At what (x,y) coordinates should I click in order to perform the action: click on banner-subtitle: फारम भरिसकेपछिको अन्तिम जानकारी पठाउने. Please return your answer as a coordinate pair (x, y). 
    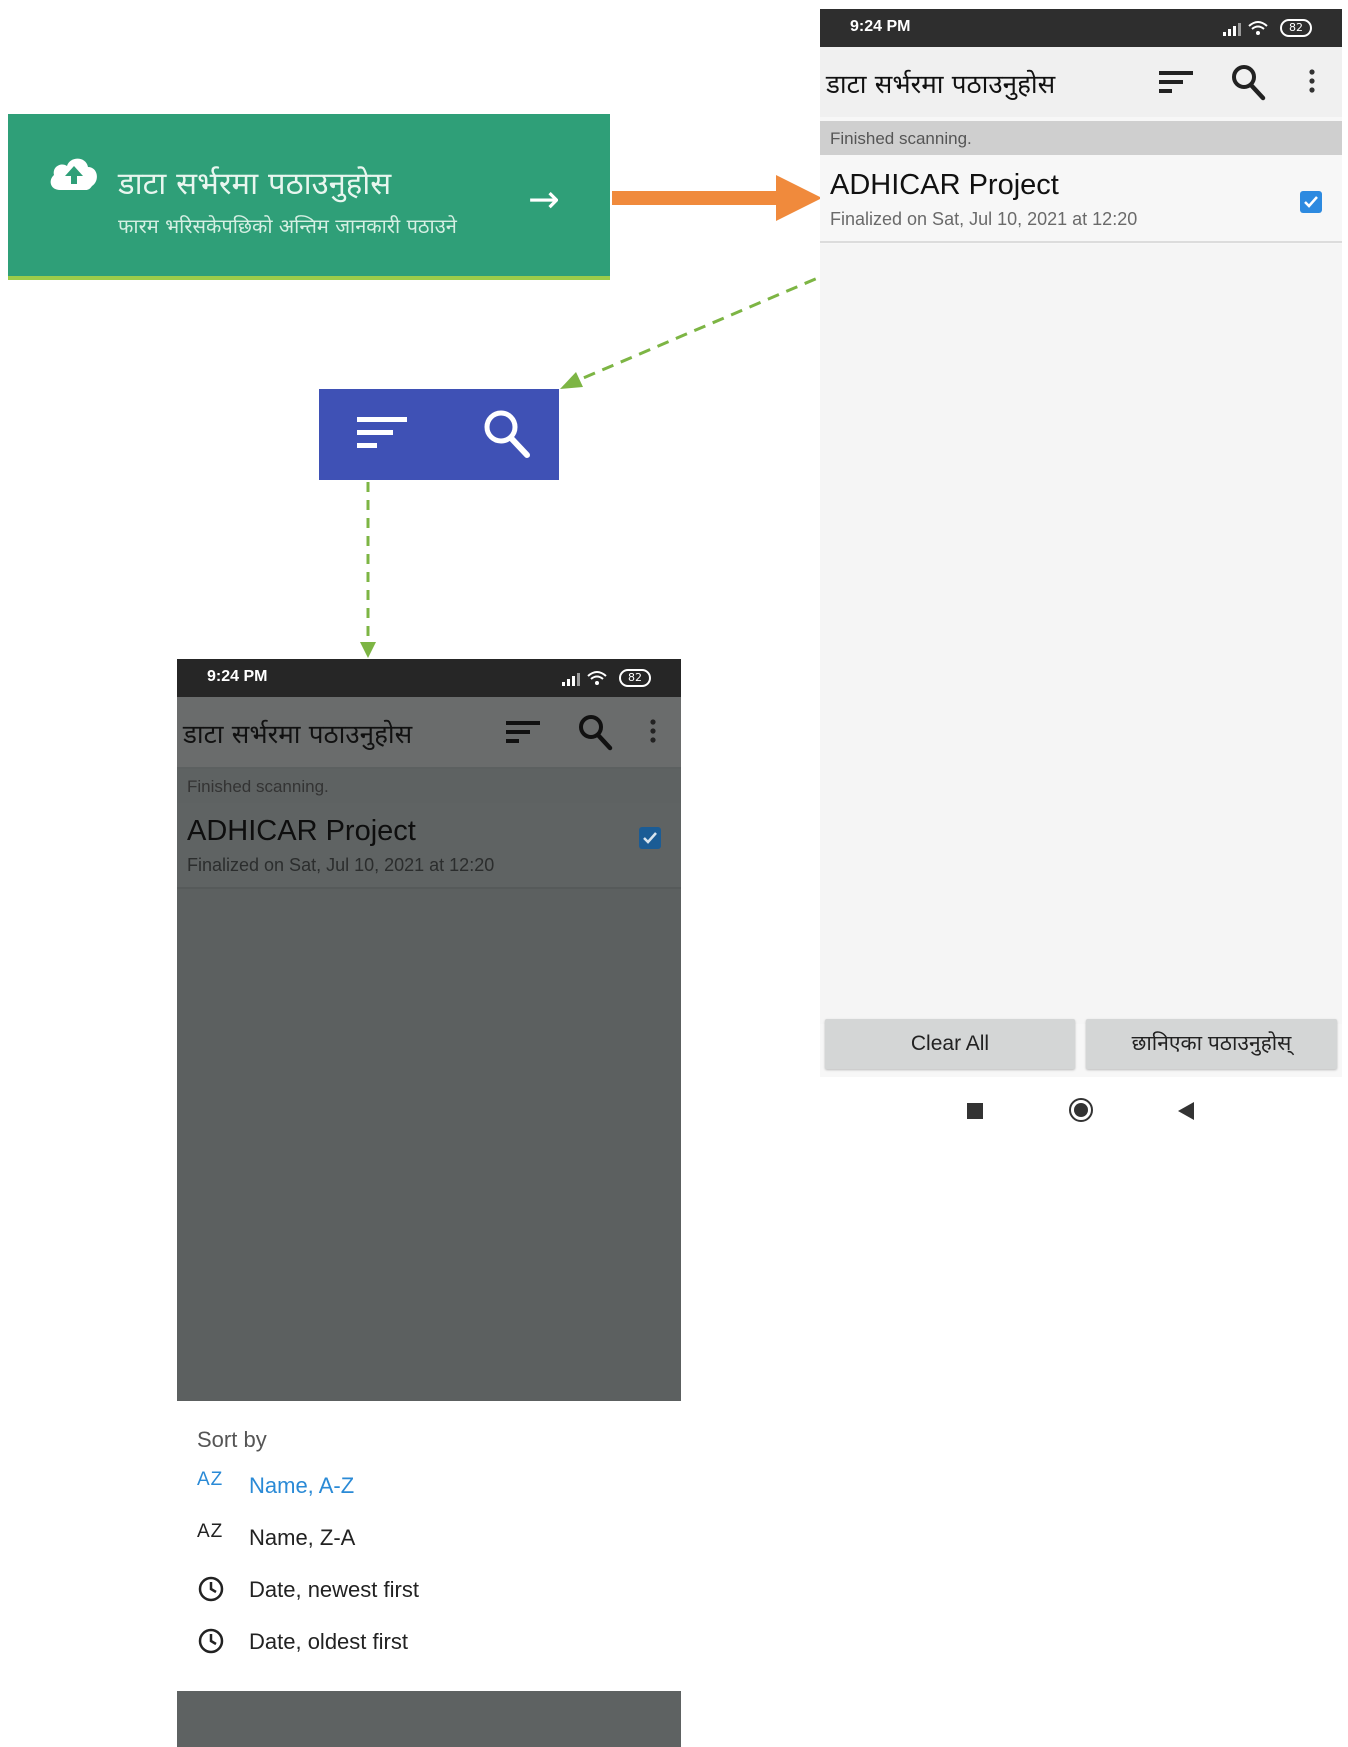
    Looking at the image, I should click on (287, 226).